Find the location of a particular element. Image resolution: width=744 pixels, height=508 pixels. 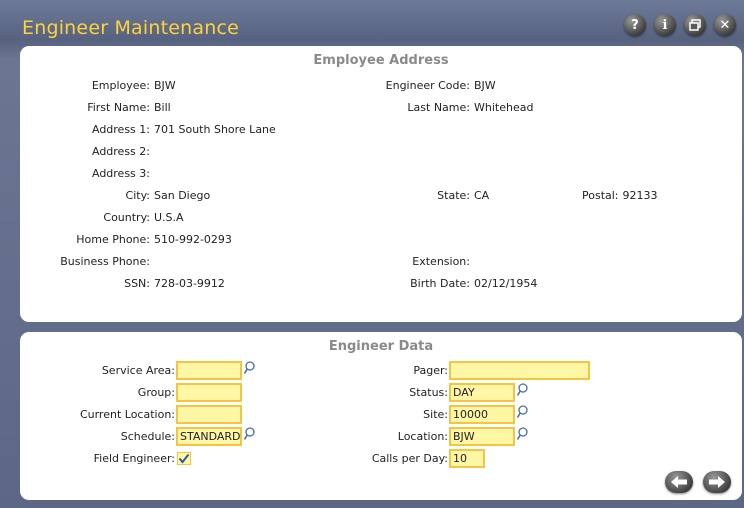

address3-label: Address 3: is located at coordinates (120, 173).